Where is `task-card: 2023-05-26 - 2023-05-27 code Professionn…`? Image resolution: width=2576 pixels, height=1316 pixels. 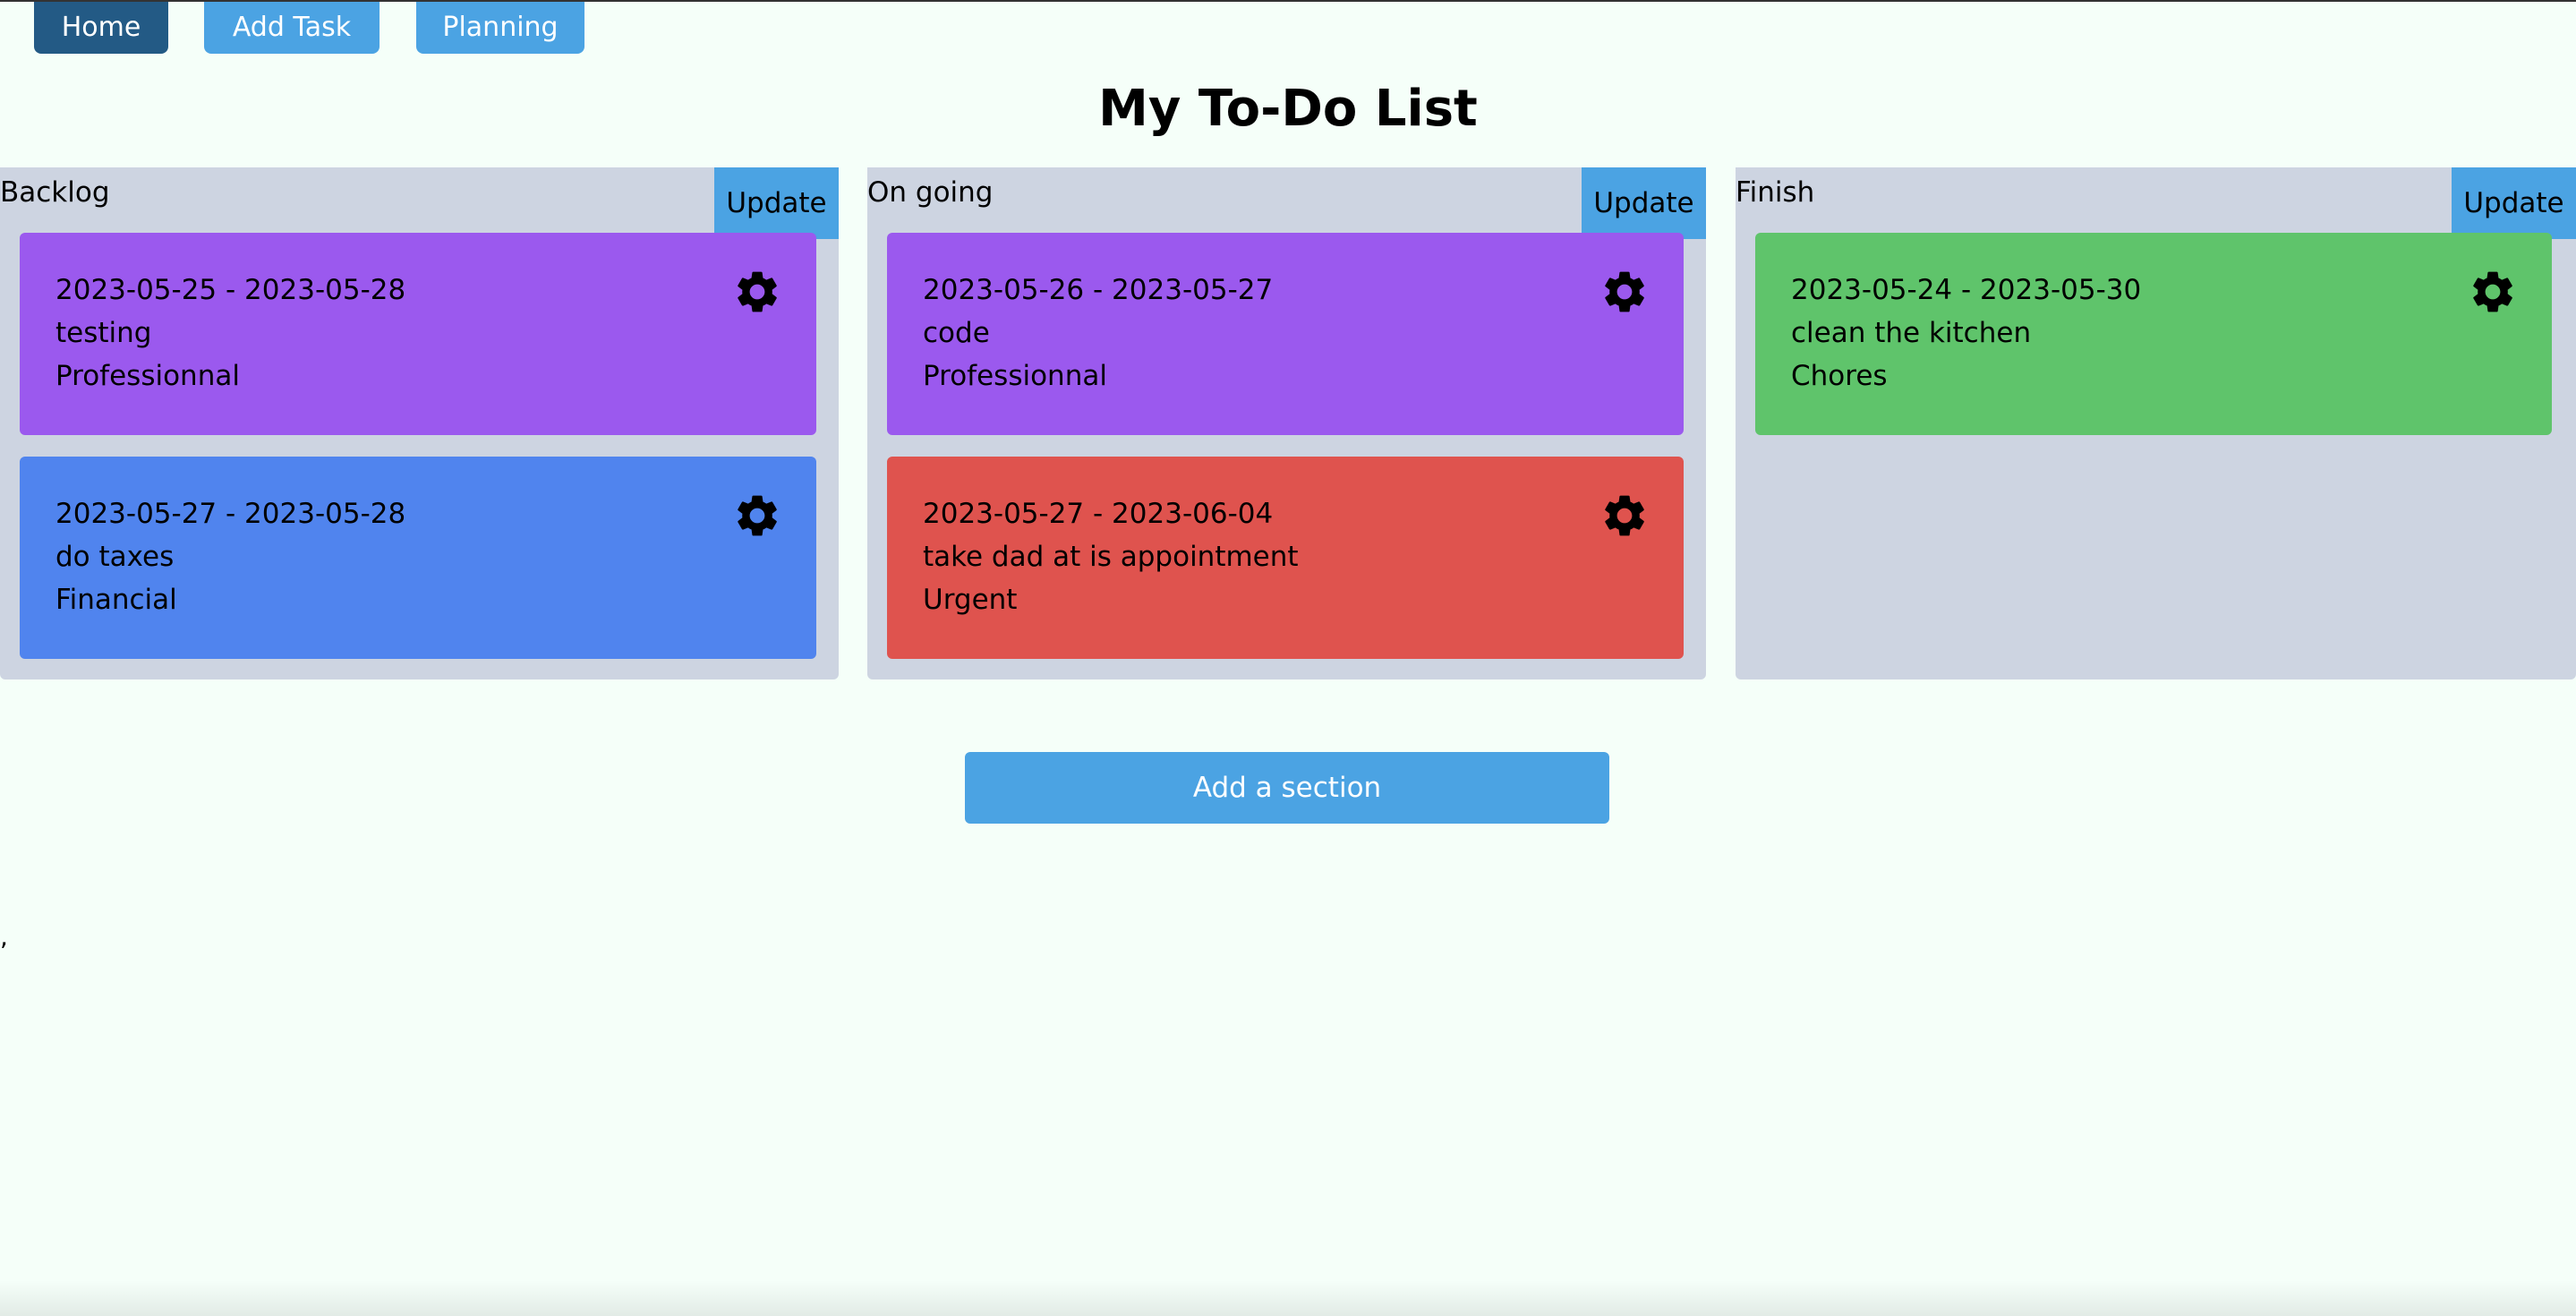 task-card: 2023-05-26 - 2023-05-27 code Professionn… is located at coordinates (1285, 334).